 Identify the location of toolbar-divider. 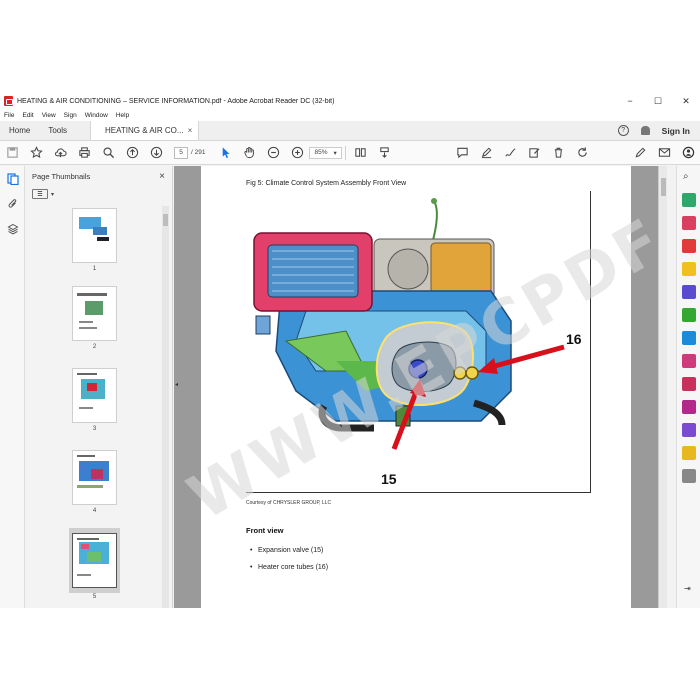
(345, 152).